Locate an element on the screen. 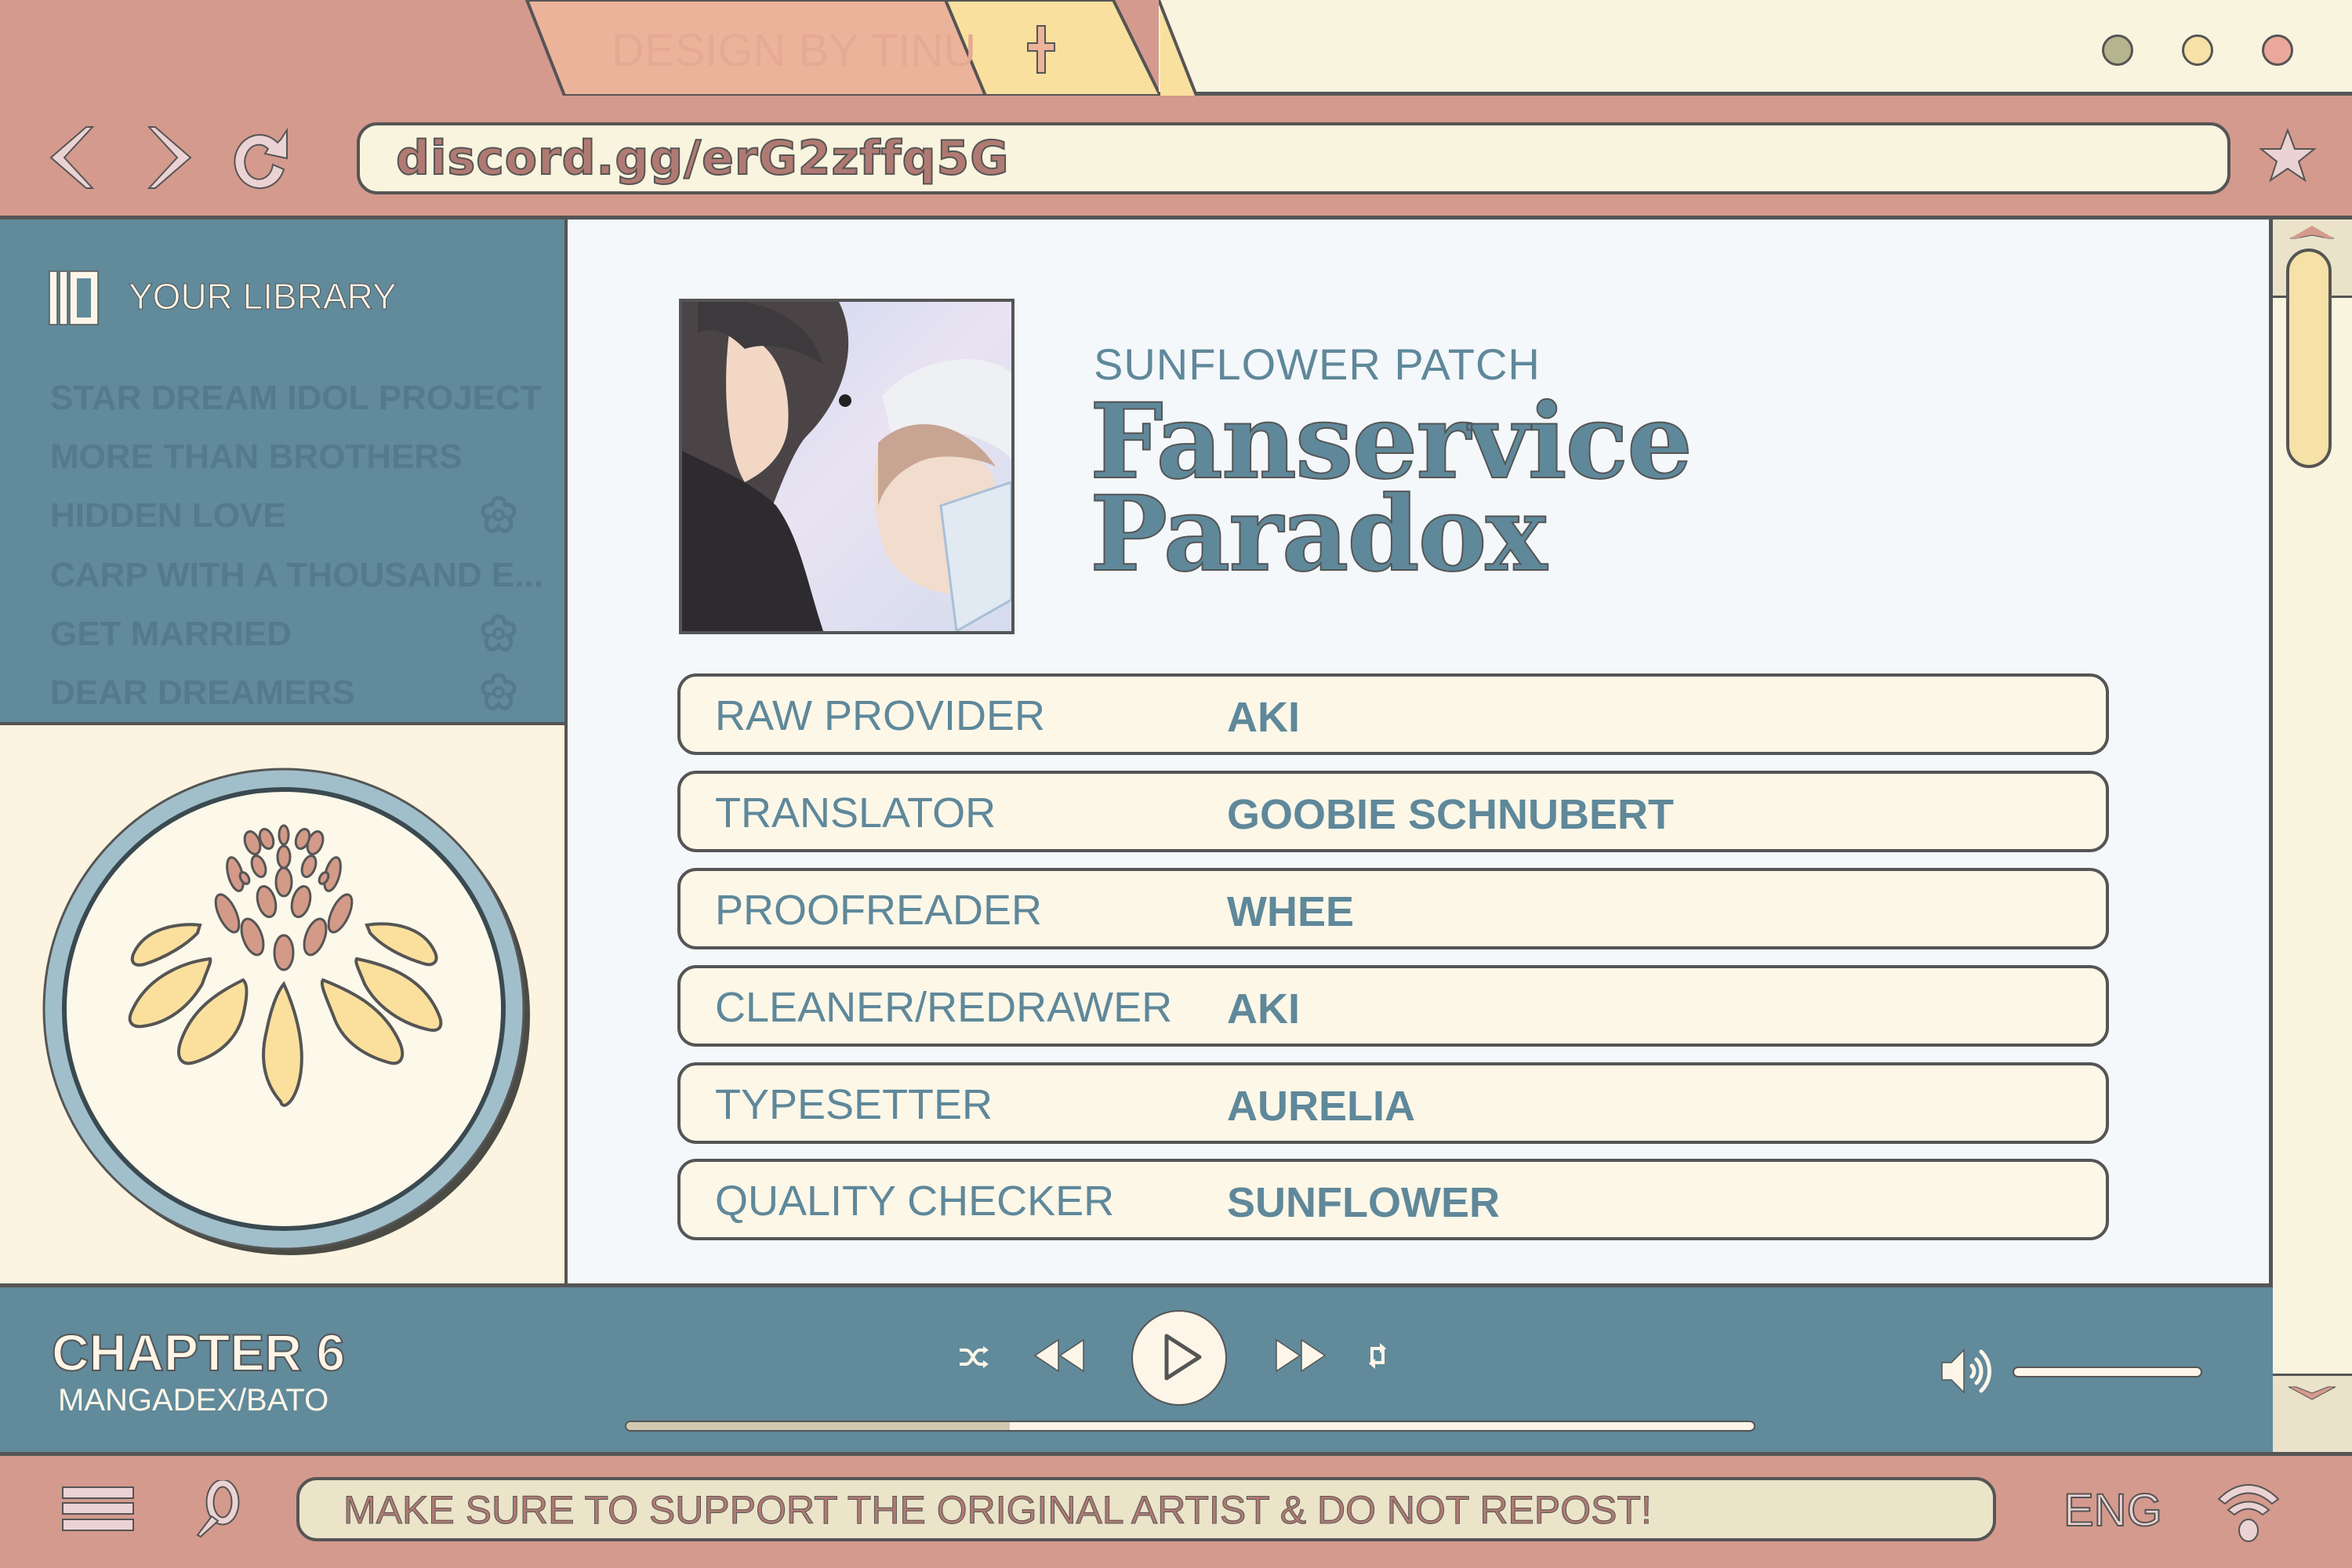 The image size is (2352, 1568). library-item: DEAR DREAMERS is located at coordinates (202, 693).